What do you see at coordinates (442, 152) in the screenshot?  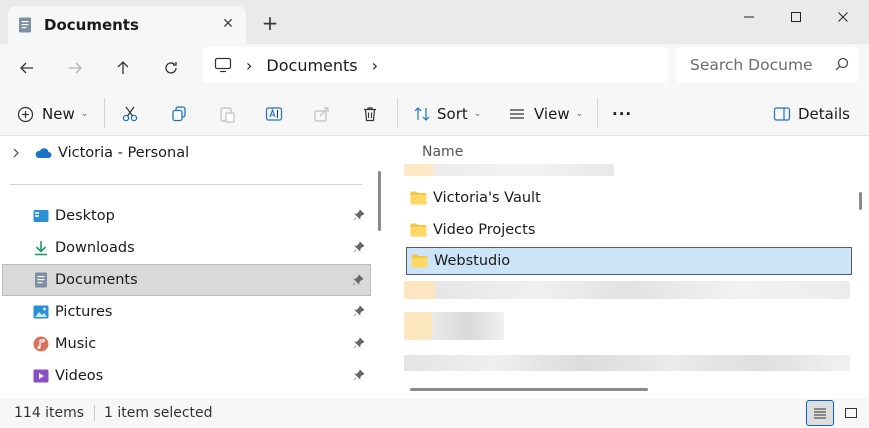 I see `column-header-name: Name` at bounding box center [442, 152].